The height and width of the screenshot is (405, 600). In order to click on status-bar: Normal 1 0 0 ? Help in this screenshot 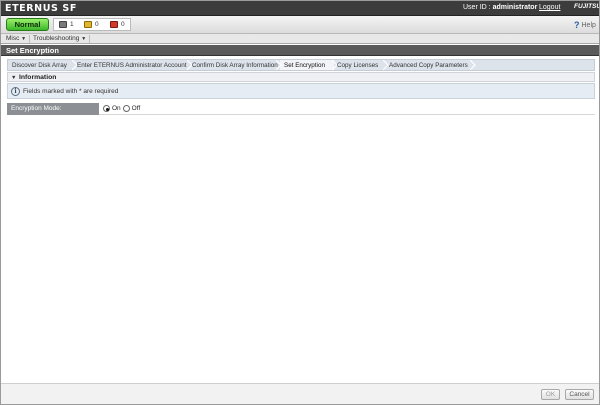, I will do `click(300, 25)`.